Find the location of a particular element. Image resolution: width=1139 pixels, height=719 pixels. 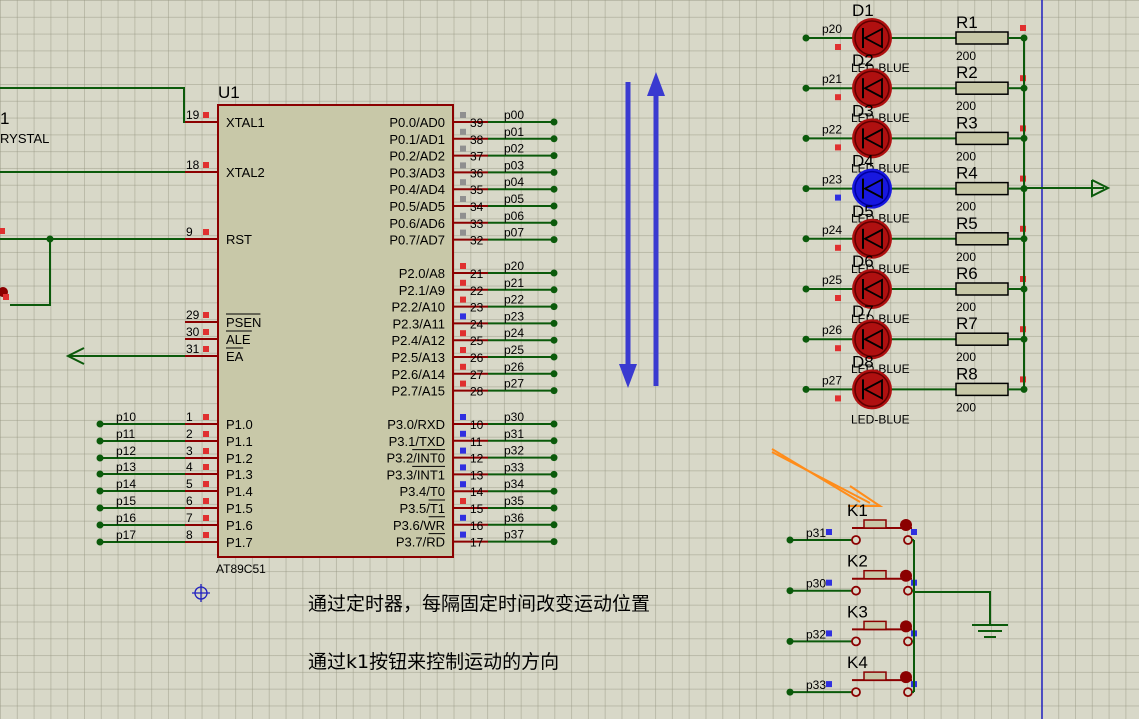

resistor-r3: R3 200 is located at coordinates (991, 138).